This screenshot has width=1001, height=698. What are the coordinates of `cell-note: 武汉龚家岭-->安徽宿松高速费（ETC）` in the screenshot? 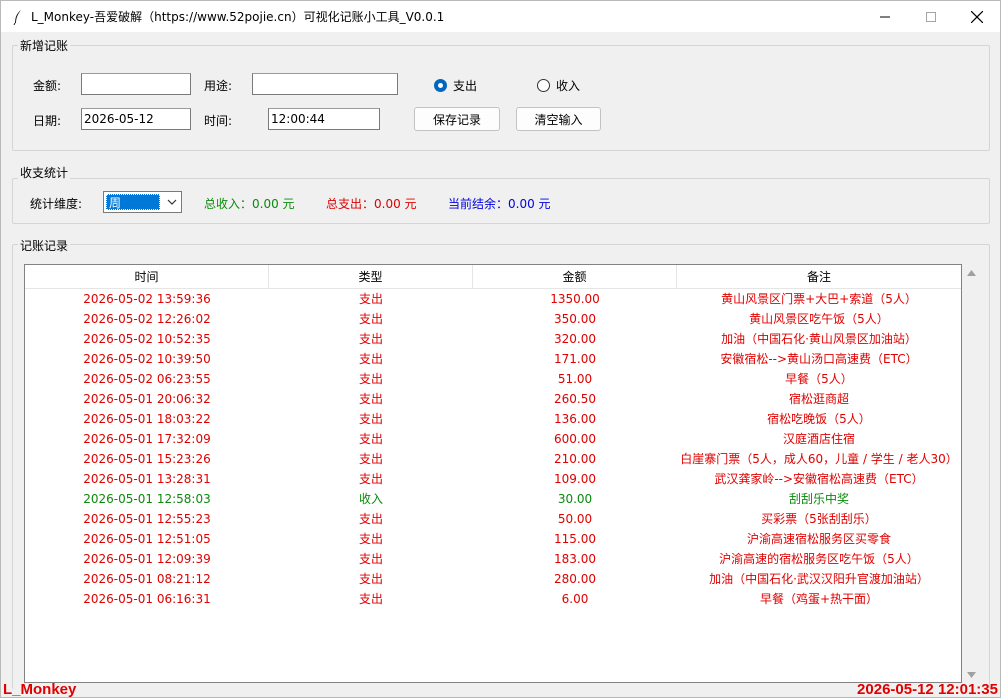 It's located at (819, 479).